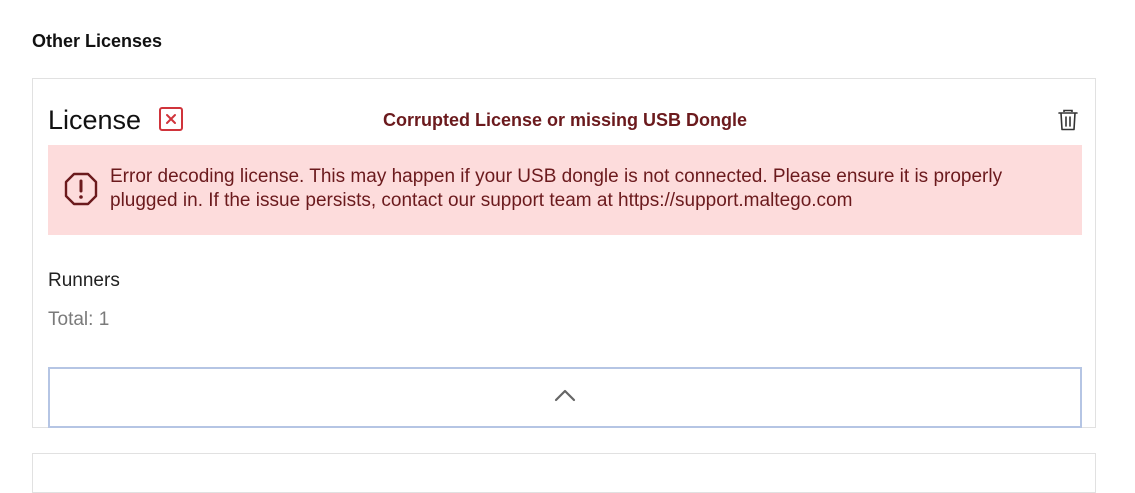  I want to click on alert-octagon-icon, so click(81, 189).